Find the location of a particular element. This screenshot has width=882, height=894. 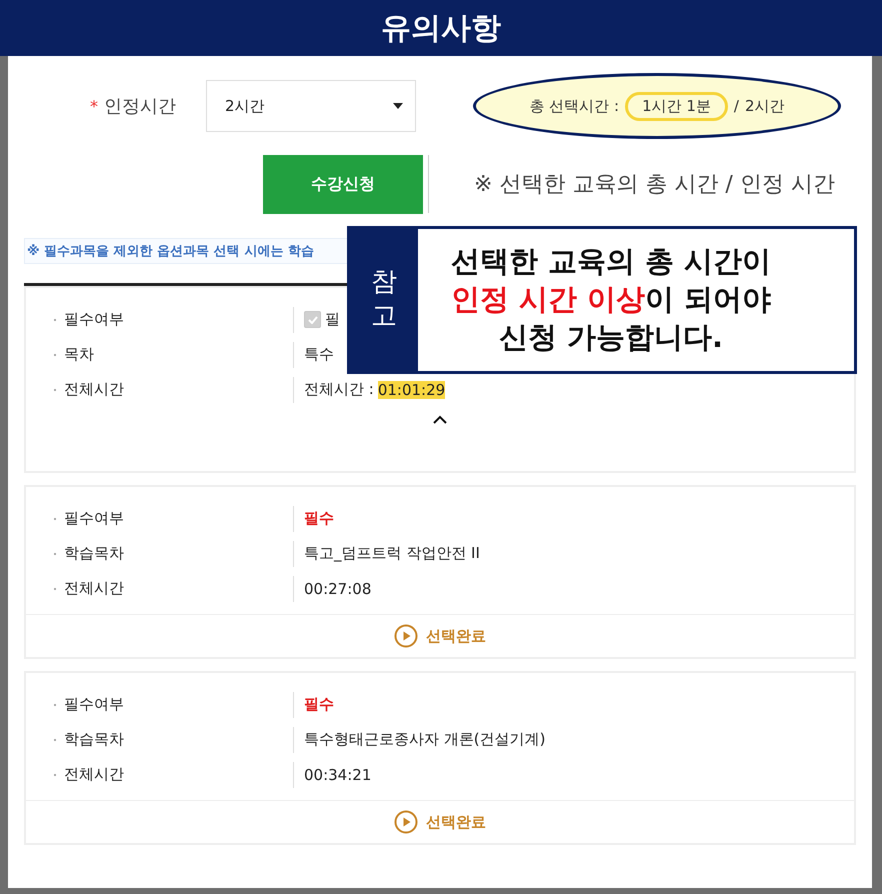

row-value: 필 is located at coordinates (332, 319).